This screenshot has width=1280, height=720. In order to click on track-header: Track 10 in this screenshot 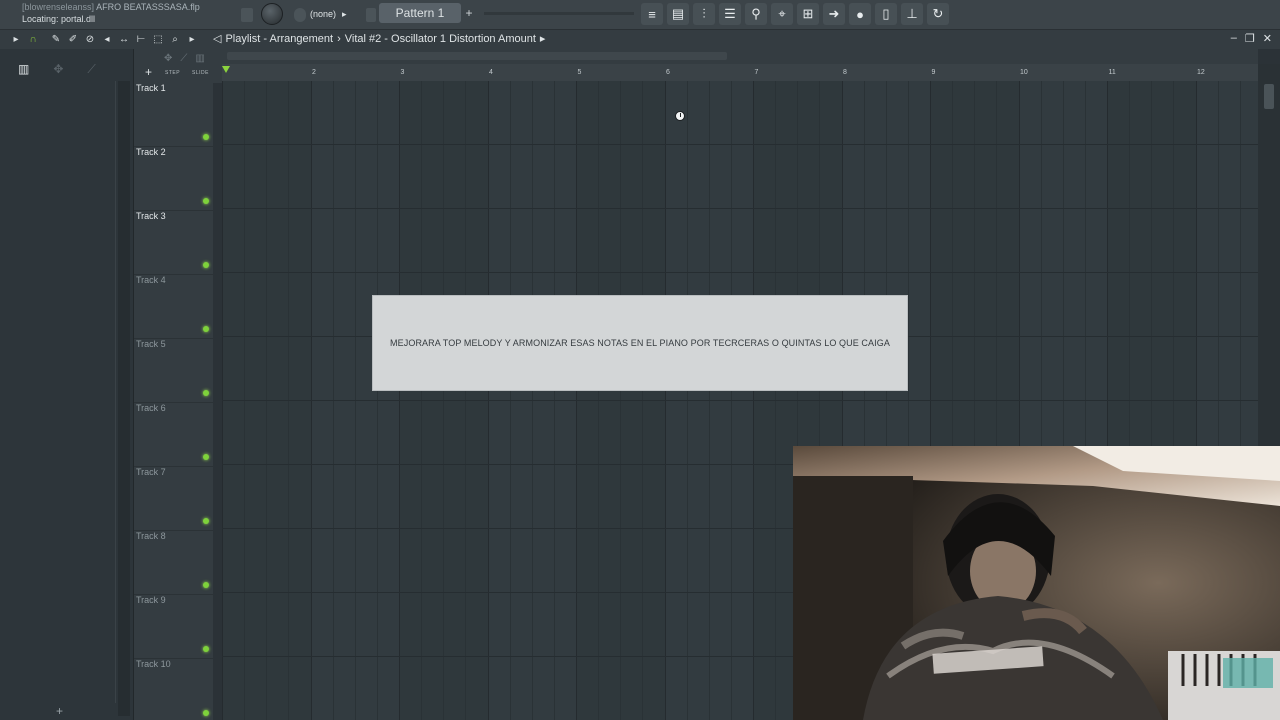, I will do `click(173, 689)`.